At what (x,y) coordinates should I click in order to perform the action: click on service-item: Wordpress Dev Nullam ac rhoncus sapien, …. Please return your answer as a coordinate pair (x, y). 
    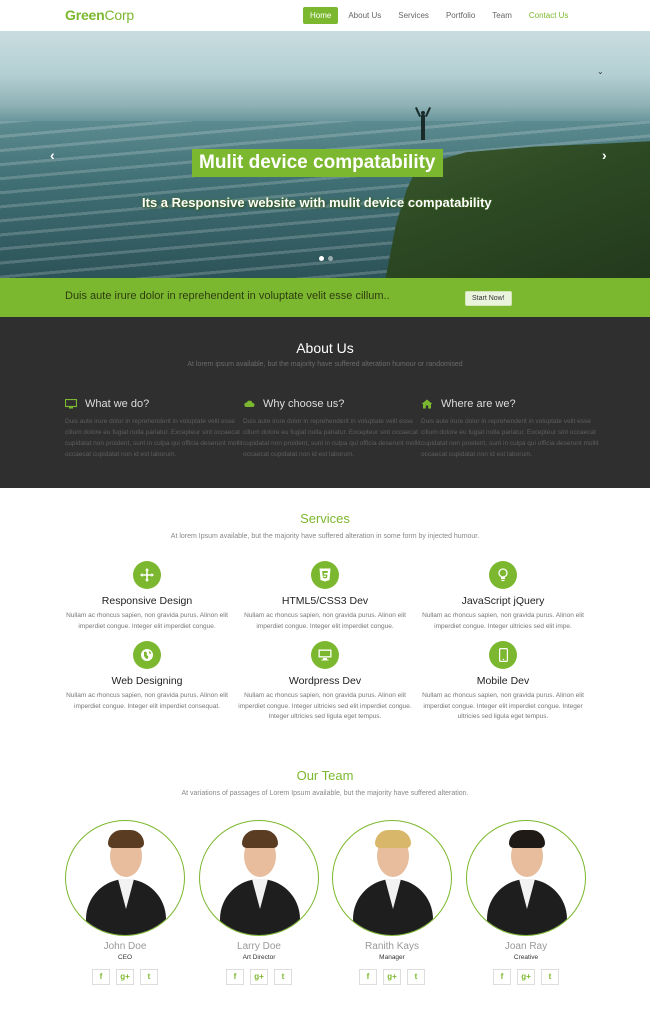
    Looking at the image, I should click on (325, 682).